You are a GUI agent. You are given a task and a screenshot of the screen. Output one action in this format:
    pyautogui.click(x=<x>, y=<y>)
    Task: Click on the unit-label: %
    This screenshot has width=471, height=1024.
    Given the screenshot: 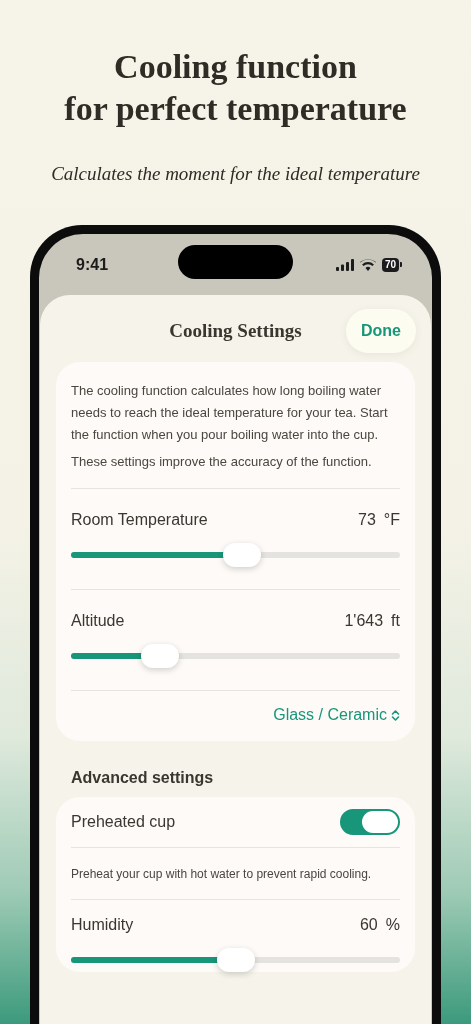 What is the action you would take?
    pyautogui.click(x=392, y=925)
    